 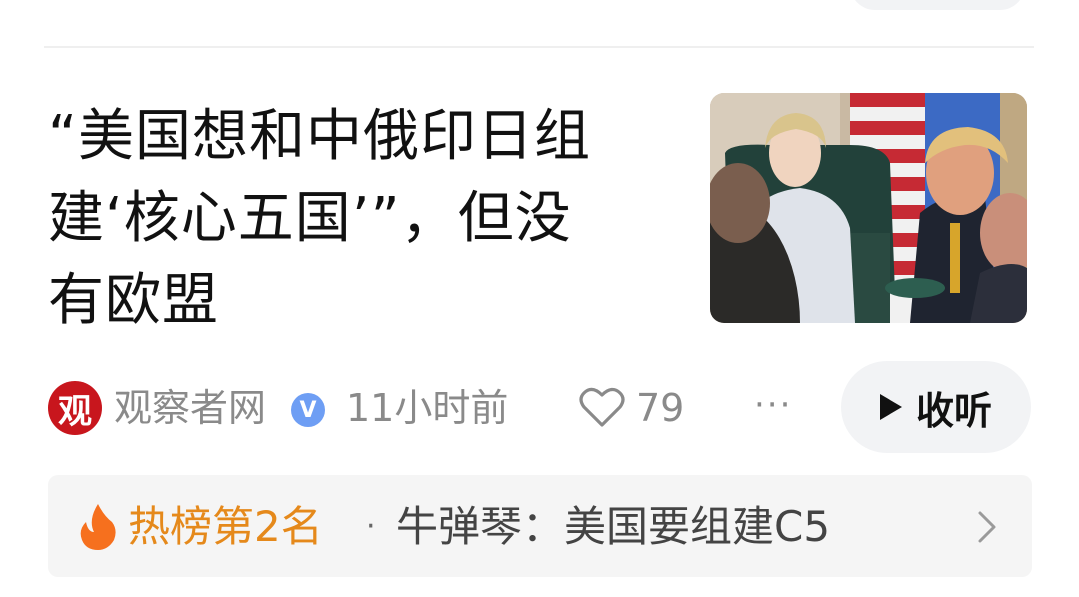 What do you see at coordinates (539, 47) in the screenshot?
I see `card-divider` at bounding box center [539, 47].